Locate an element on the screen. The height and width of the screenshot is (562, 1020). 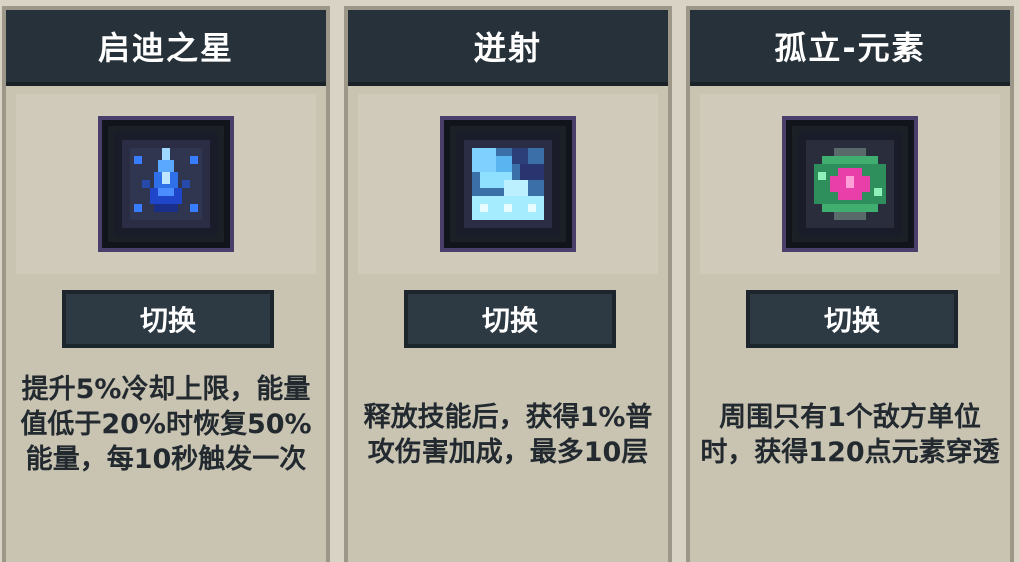
card-title: 孤立-元素 is located at coordinates (850, 48).